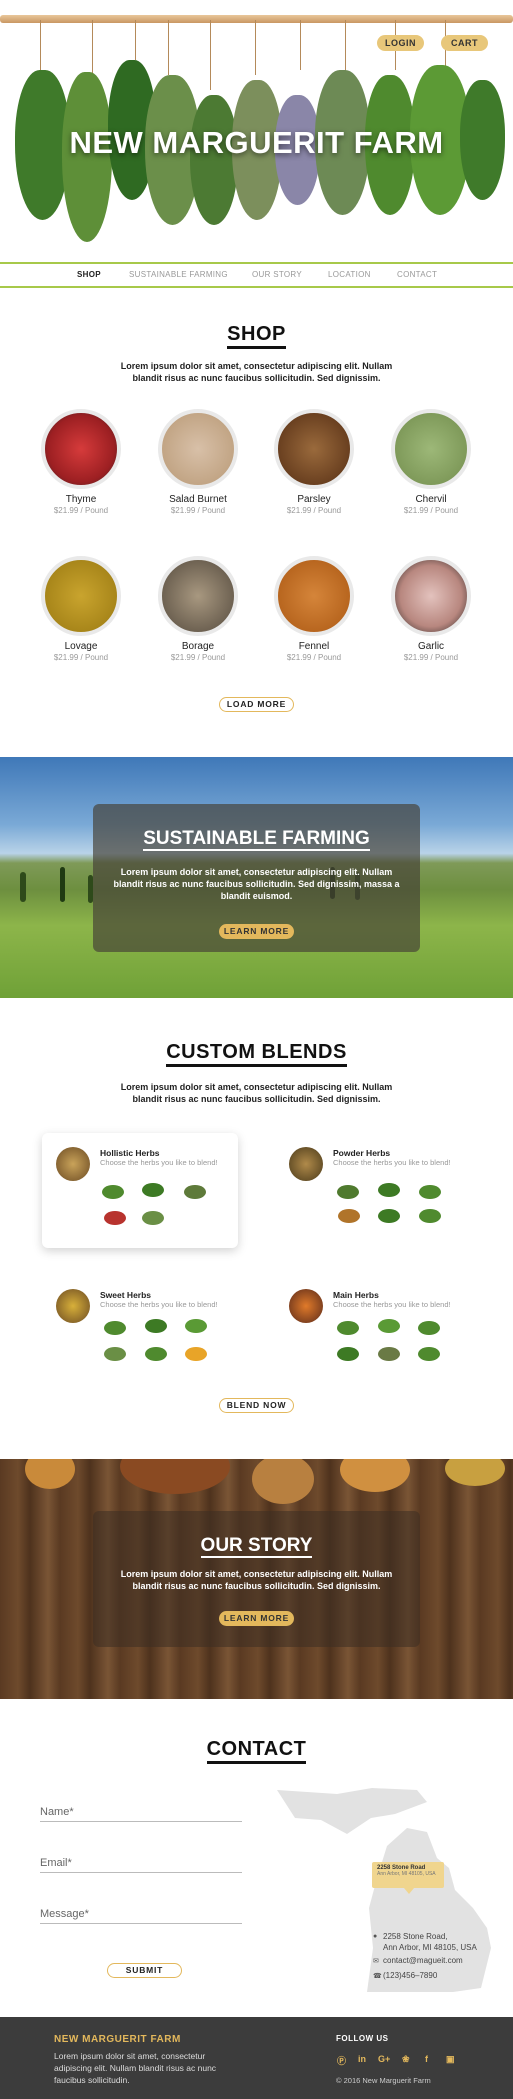 The image size is (513, 2099). What do you see at coordinates (314, 646) in the screenshot?
I see `product-name: Fennel` at bounding box center [314, 646].